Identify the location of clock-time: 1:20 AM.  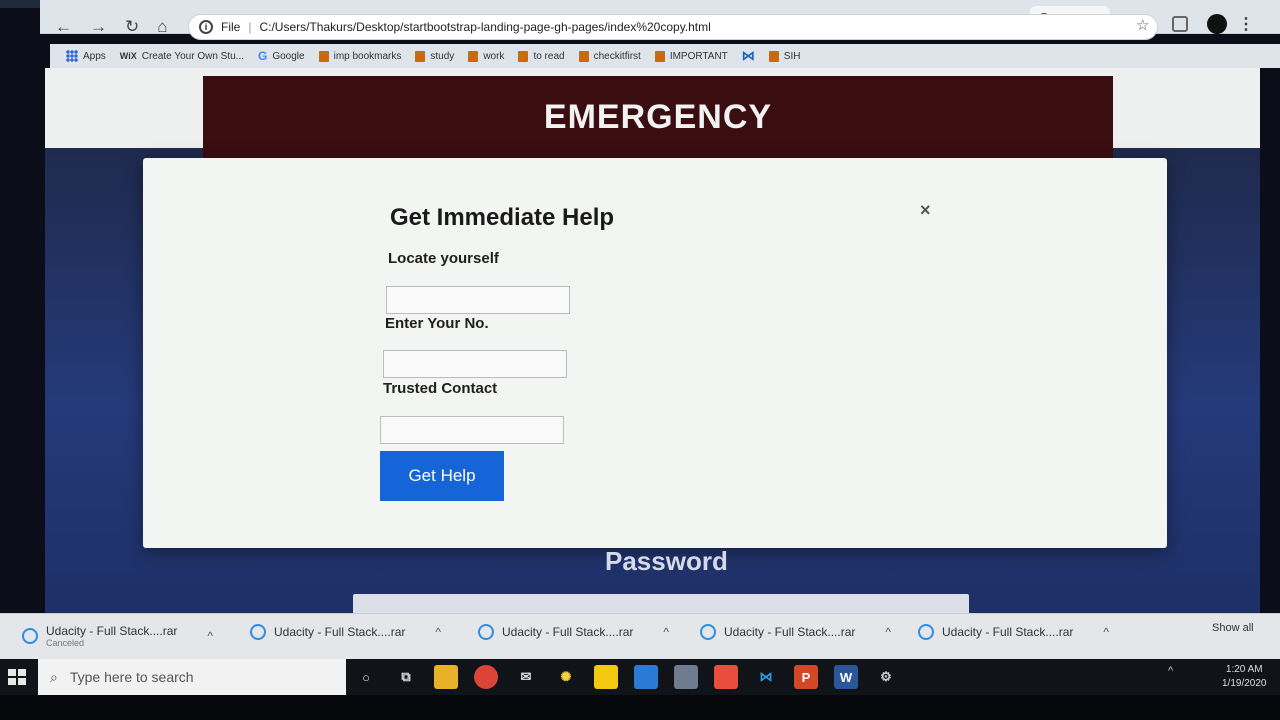
(1244, 669).